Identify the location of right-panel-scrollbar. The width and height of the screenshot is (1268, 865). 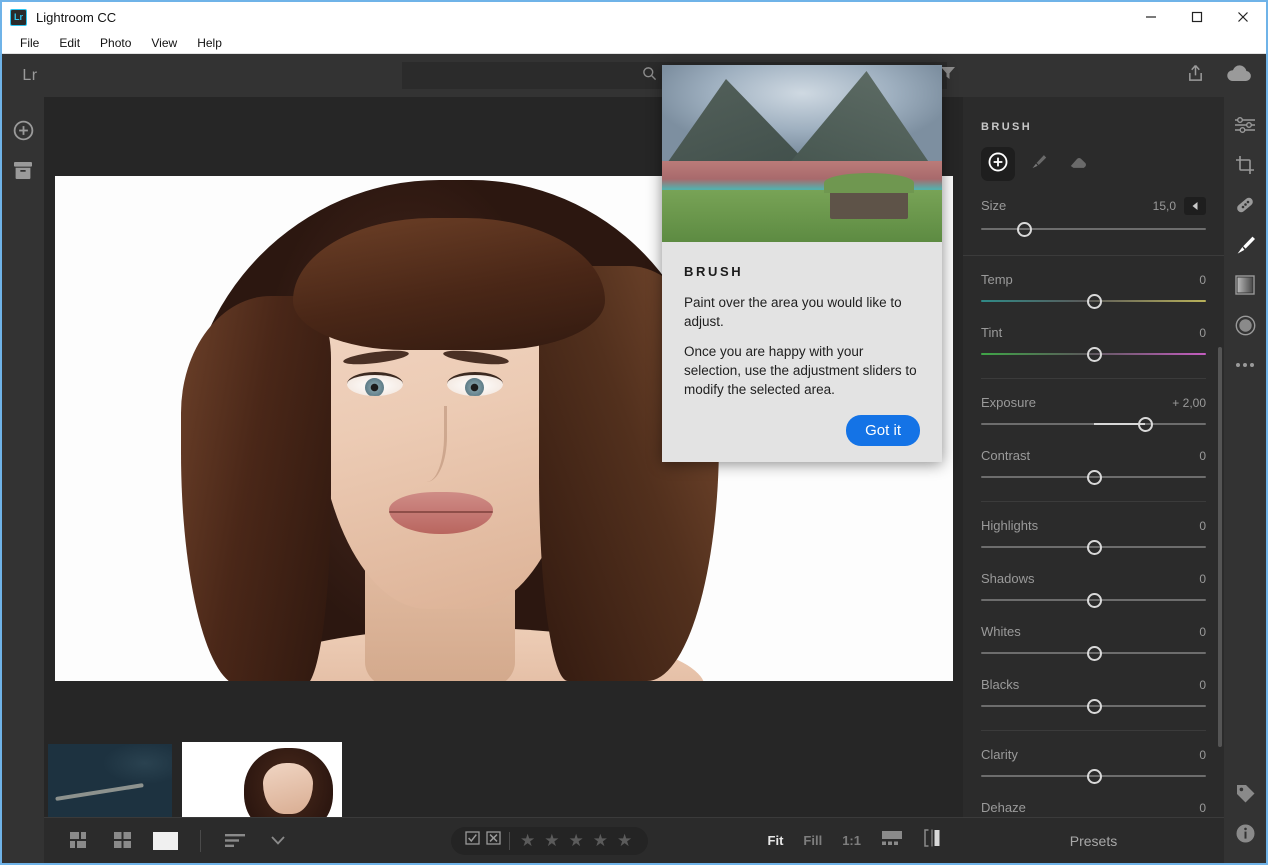
(1220, 547).